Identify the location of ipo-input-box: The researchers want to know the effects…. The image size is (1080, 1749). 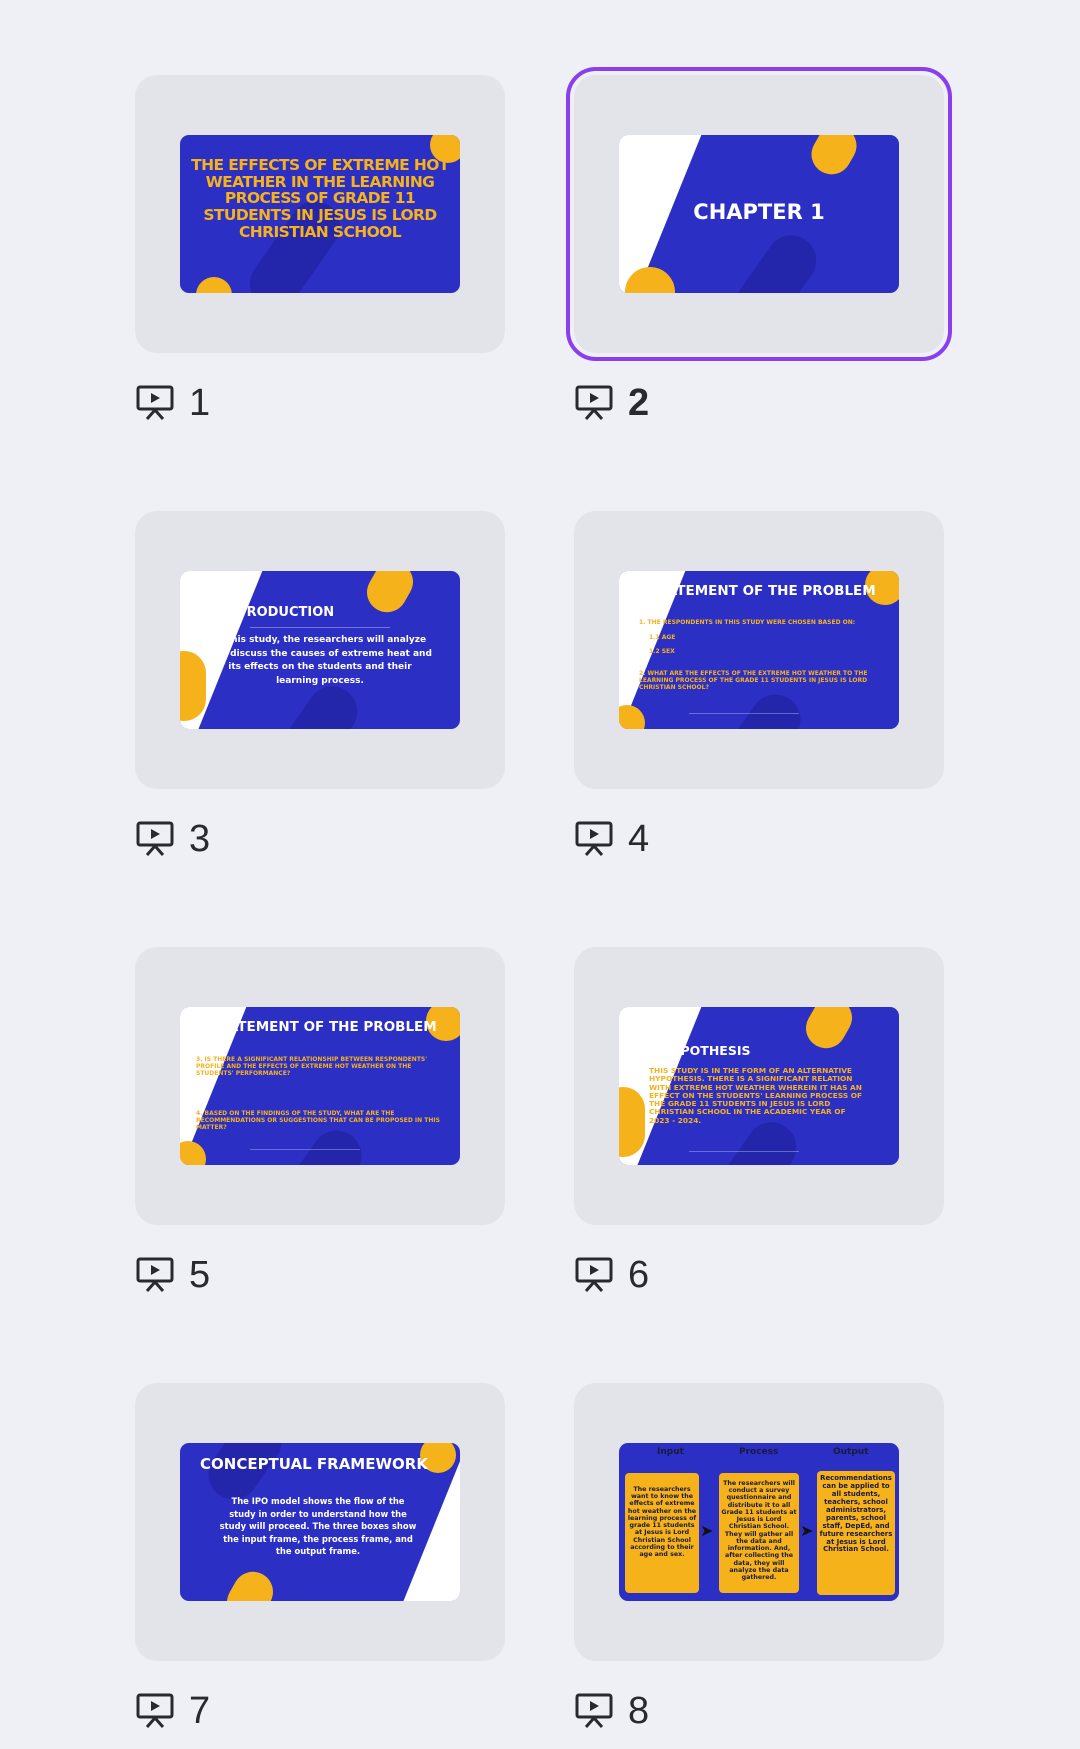
(662, 1533).